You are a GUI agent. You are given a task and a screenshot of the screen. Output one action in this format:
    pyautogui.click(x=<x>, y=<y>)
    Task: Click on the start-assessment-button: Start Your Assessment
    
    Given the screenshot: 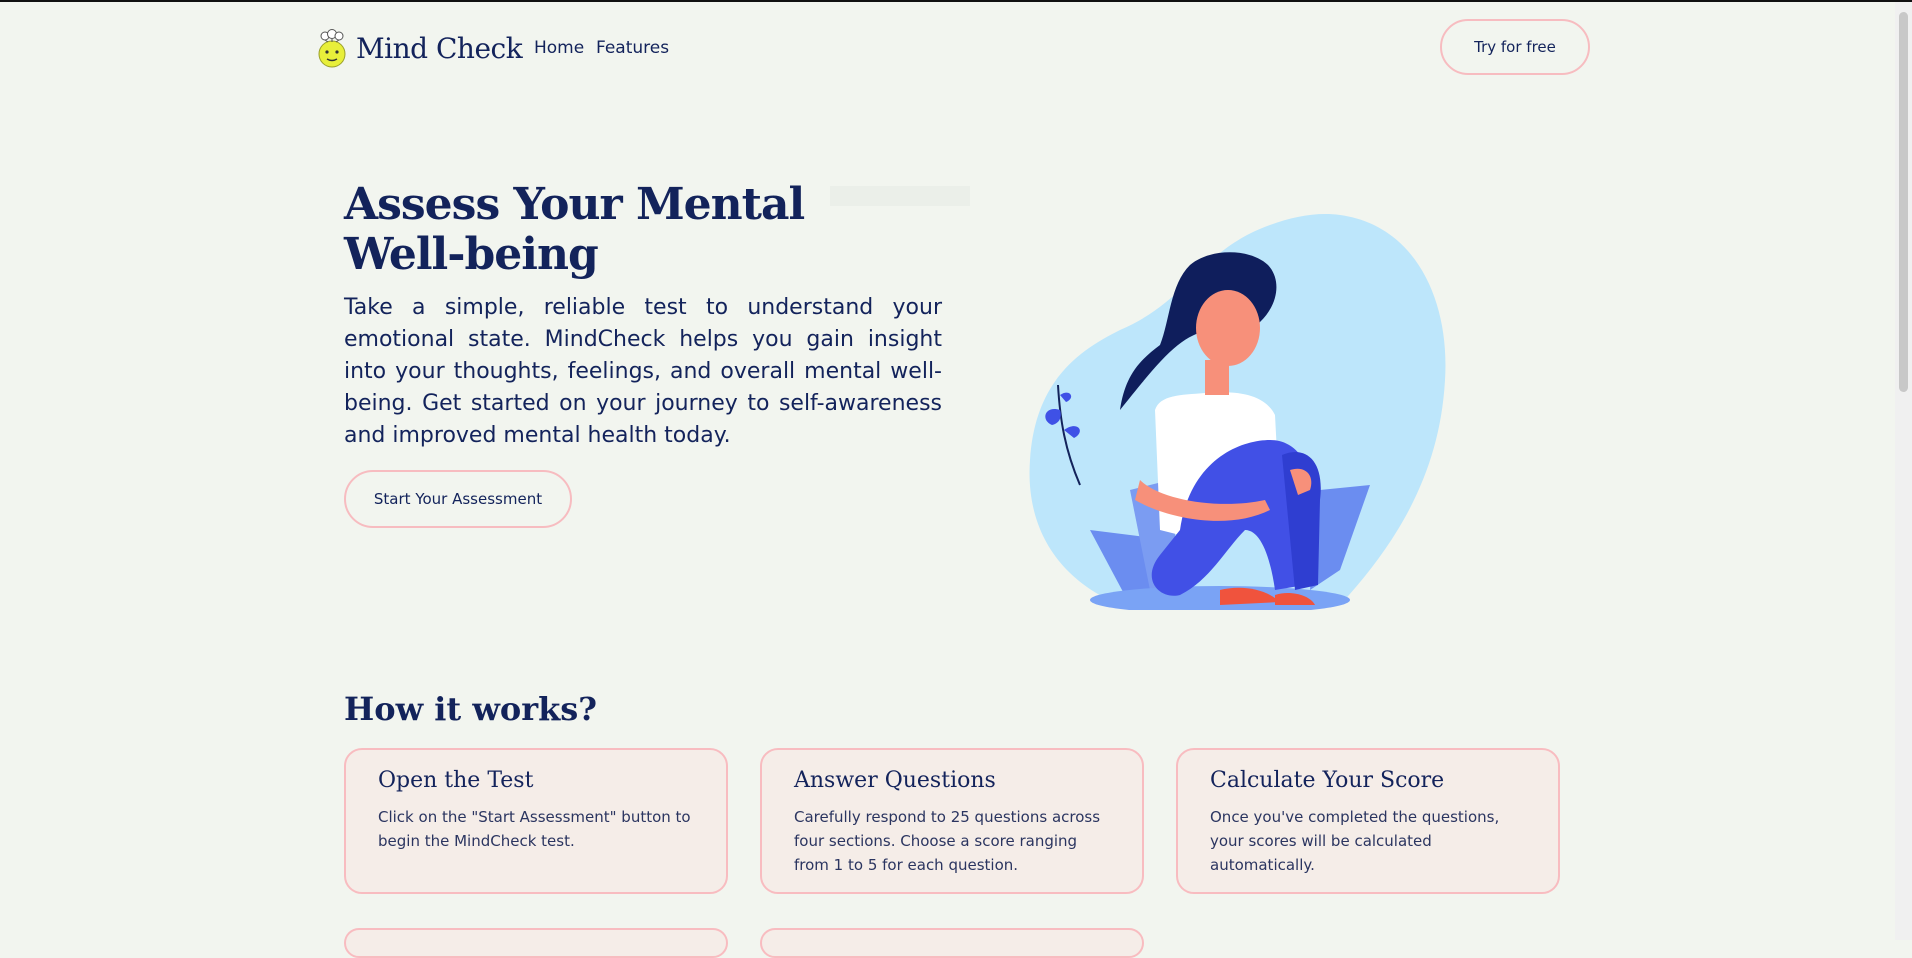 What is the action you would take?
    pyautogui.click(x=458, y=499)
    